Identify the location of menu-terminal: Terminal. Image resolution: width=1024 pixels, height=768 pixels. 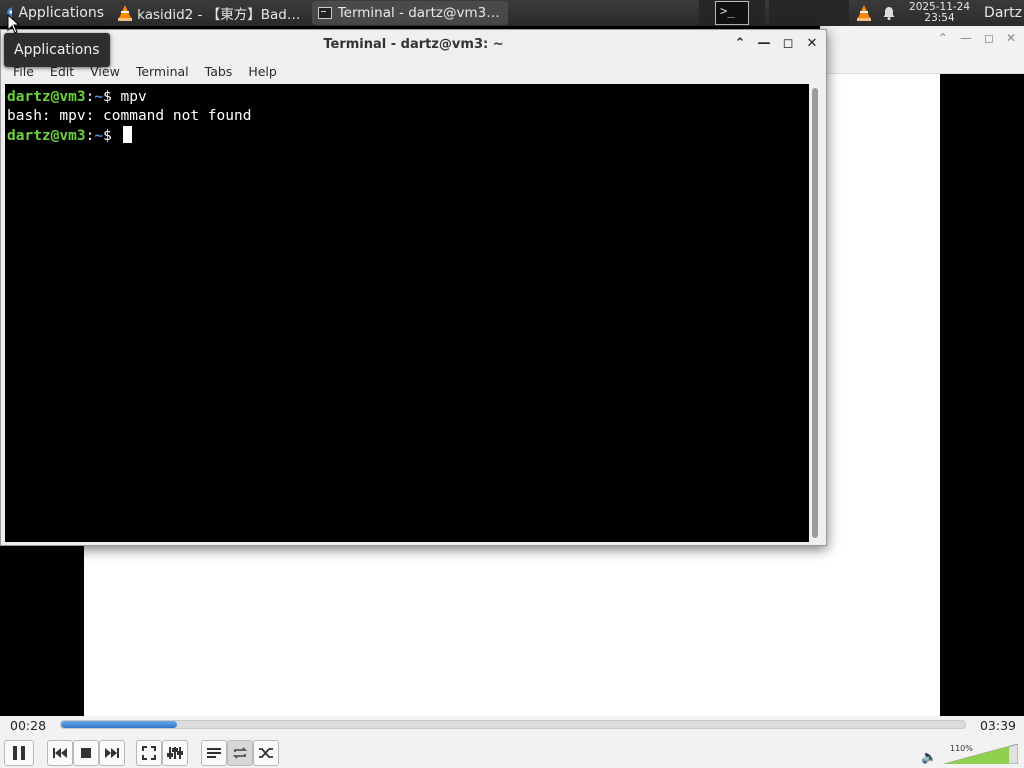
(162, 71).